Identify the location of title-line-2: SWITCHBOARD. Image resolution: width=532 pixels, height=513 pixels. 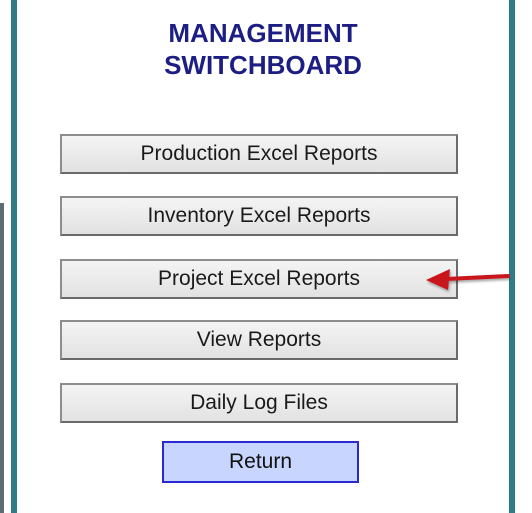
(263, 65).